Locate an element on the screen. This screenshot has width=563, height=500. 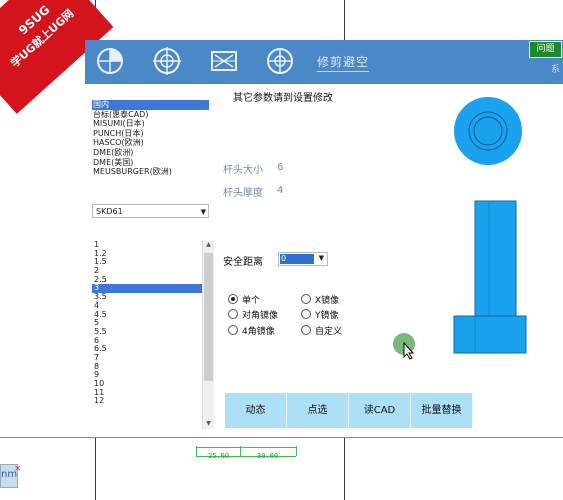
safe-distance-value: 0 is located at coordinates (297, 259).